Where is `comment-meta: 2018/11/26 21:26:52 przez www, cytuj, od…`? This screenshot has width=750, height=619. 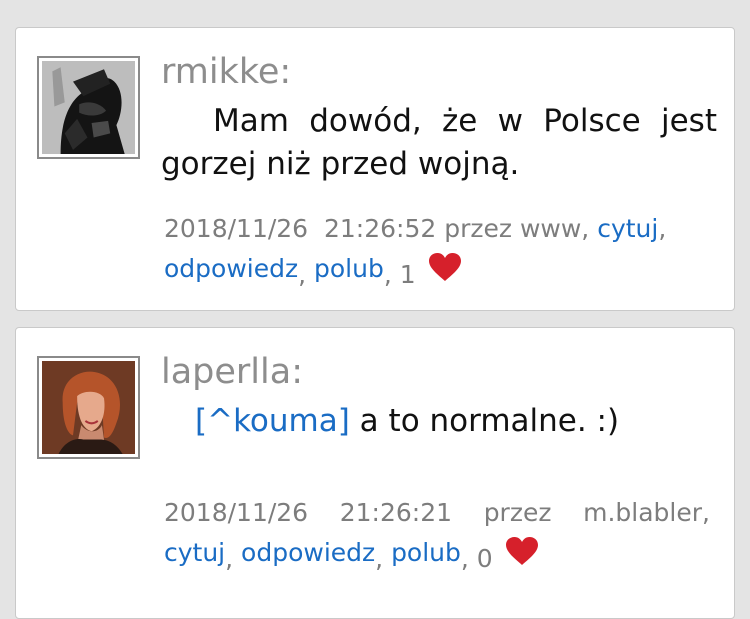 comment-meta: 2018/11/26 21:26:52 przez www, cytuj, od… is located at coordinates (444, 251).